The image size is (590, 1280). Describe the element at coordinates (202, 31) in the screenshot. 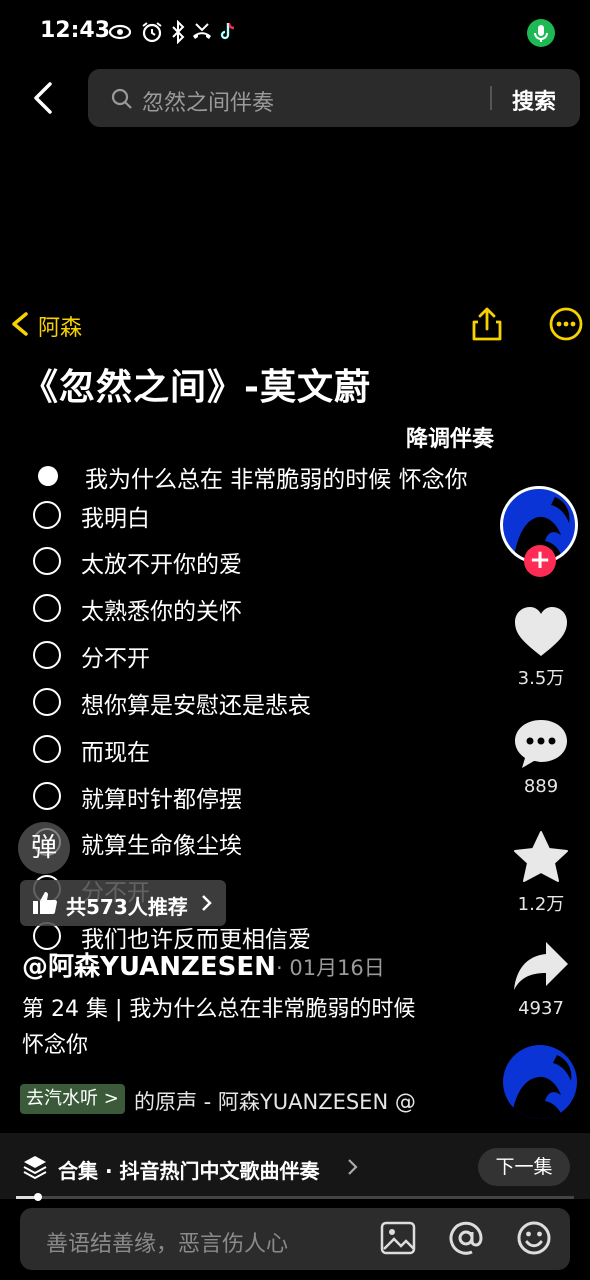

I see `missed-call-icon` at that location.